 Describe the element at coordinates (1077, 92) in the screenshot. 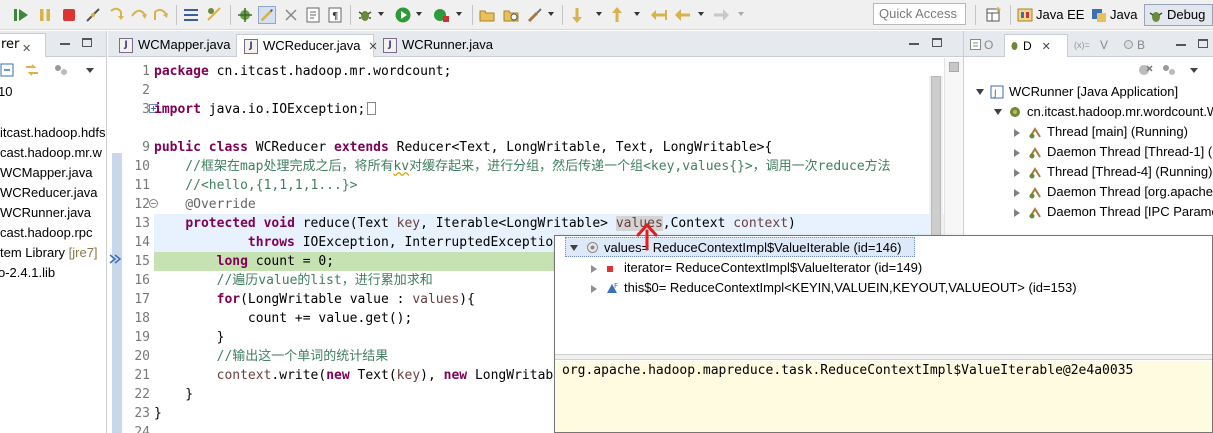

I see `tree-item-launch: J WCRunner [Java Application]` at that location.